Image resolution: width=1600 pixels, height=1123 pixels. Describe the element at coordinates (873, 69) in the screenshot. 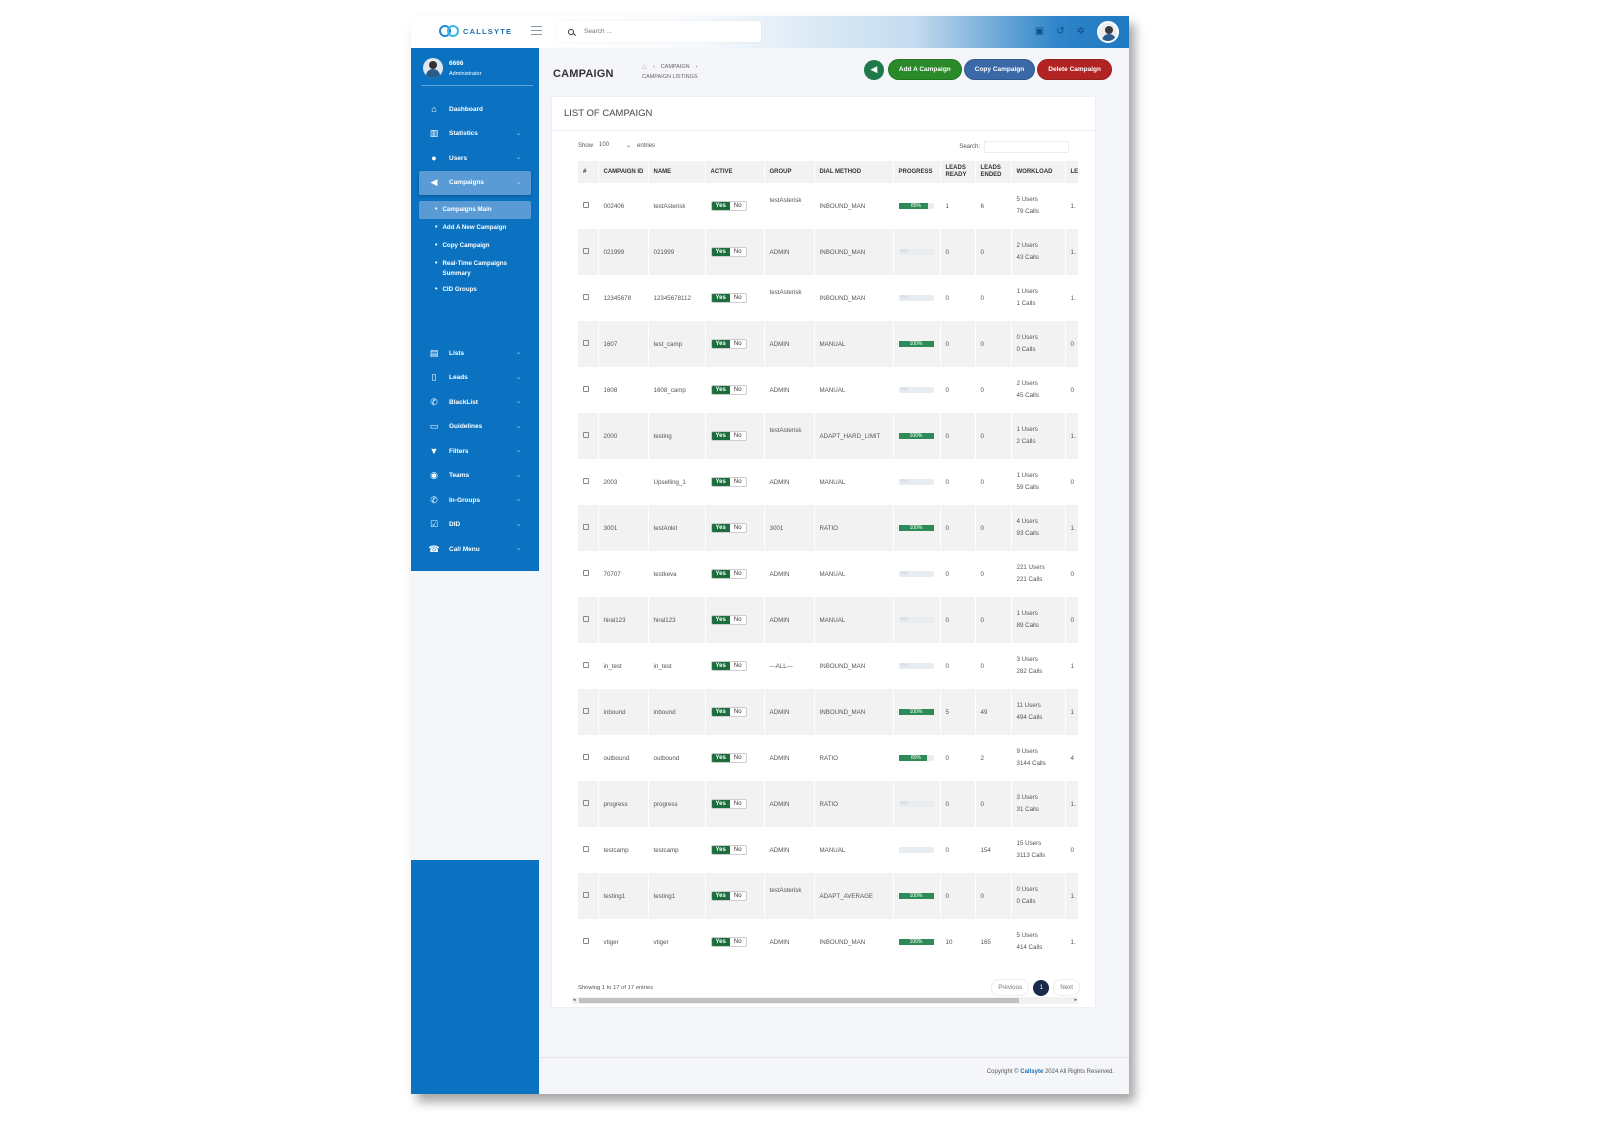

I see `megaphone-icon: ◀` at that location.